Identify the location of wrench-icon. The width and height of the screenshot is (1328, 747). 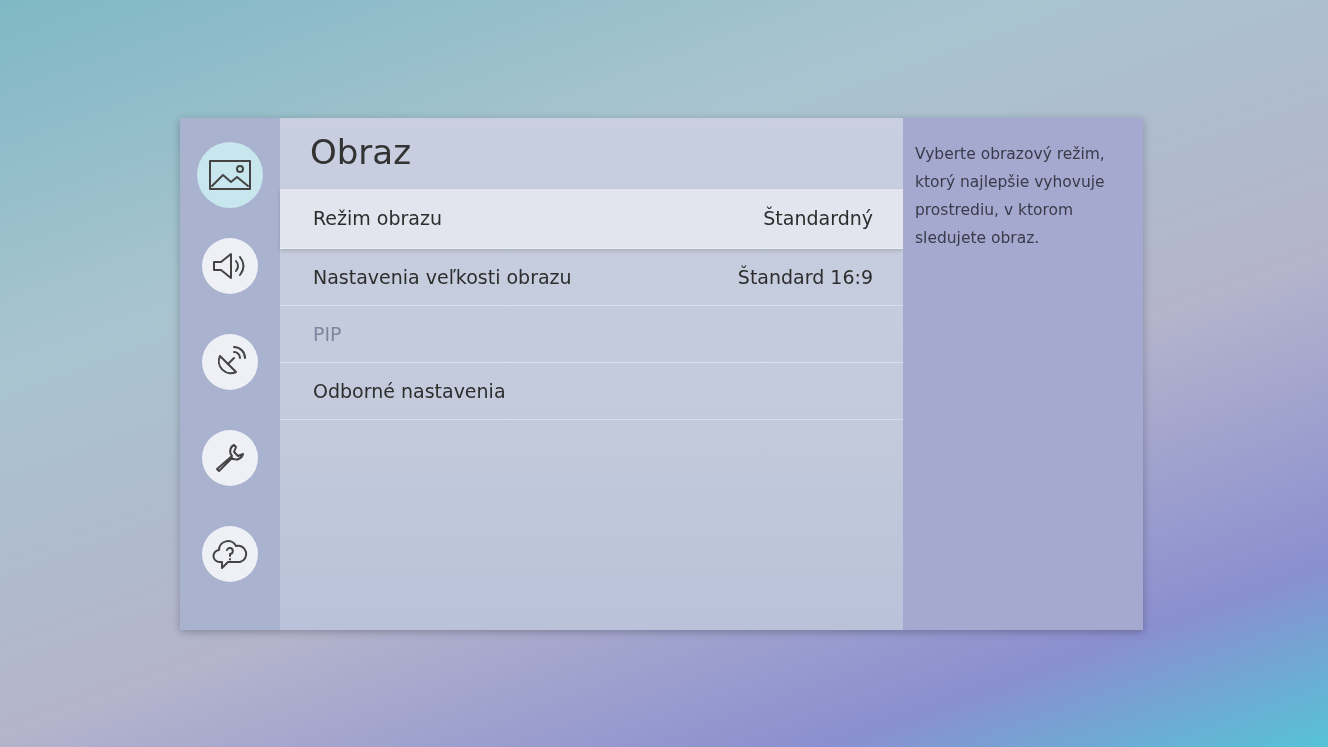
(230, 458).